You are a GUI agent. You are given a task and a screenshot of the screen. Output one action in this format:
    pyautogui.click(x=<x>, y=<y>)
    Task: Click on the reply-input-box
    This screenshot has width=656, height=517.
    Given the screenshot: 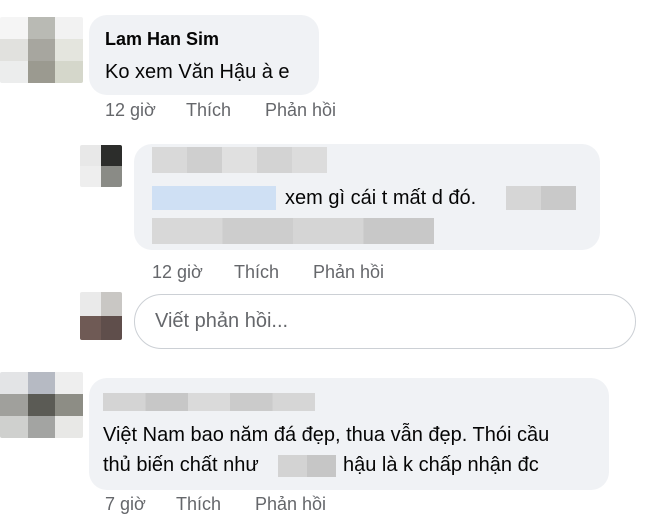 What is the action you would take?
    pyautogui.click(x=385, y=321)
    